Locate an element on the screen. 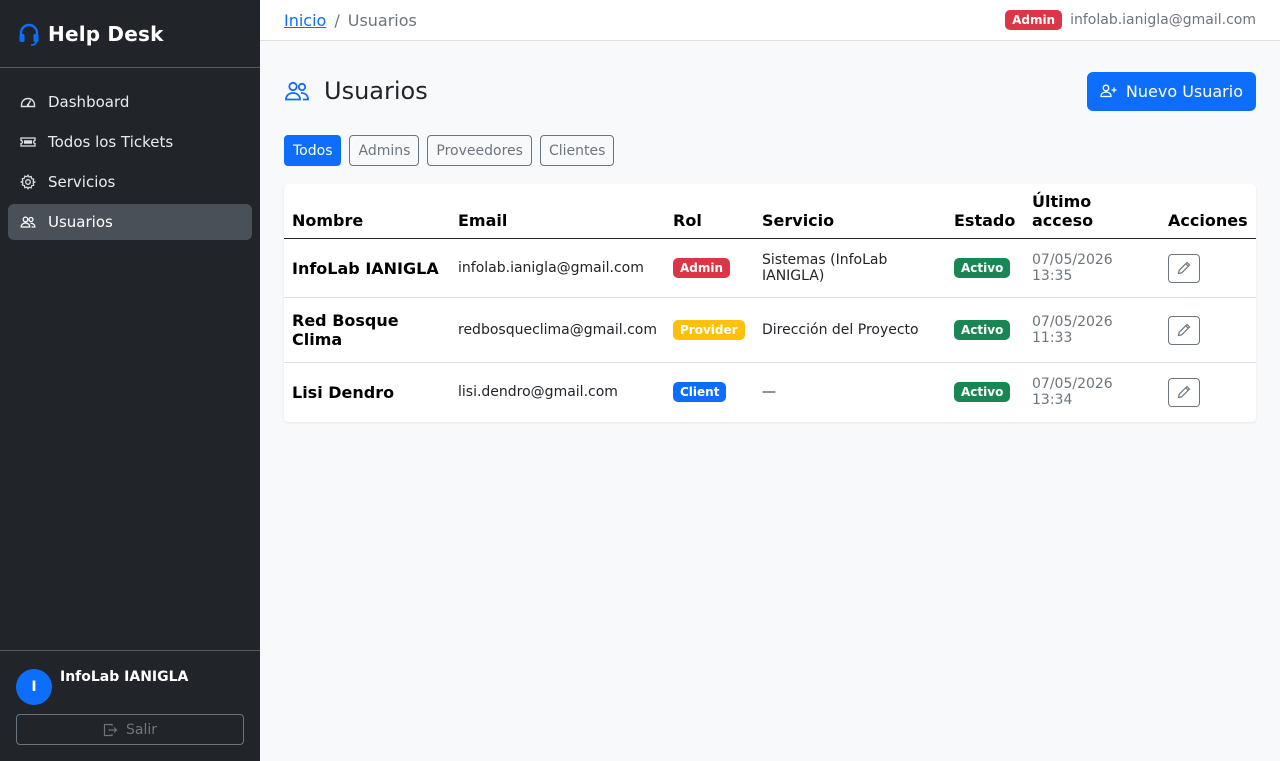 The width and height of the screenshot is (1280, 761). avatar: I is located at coordinates (34, 687).